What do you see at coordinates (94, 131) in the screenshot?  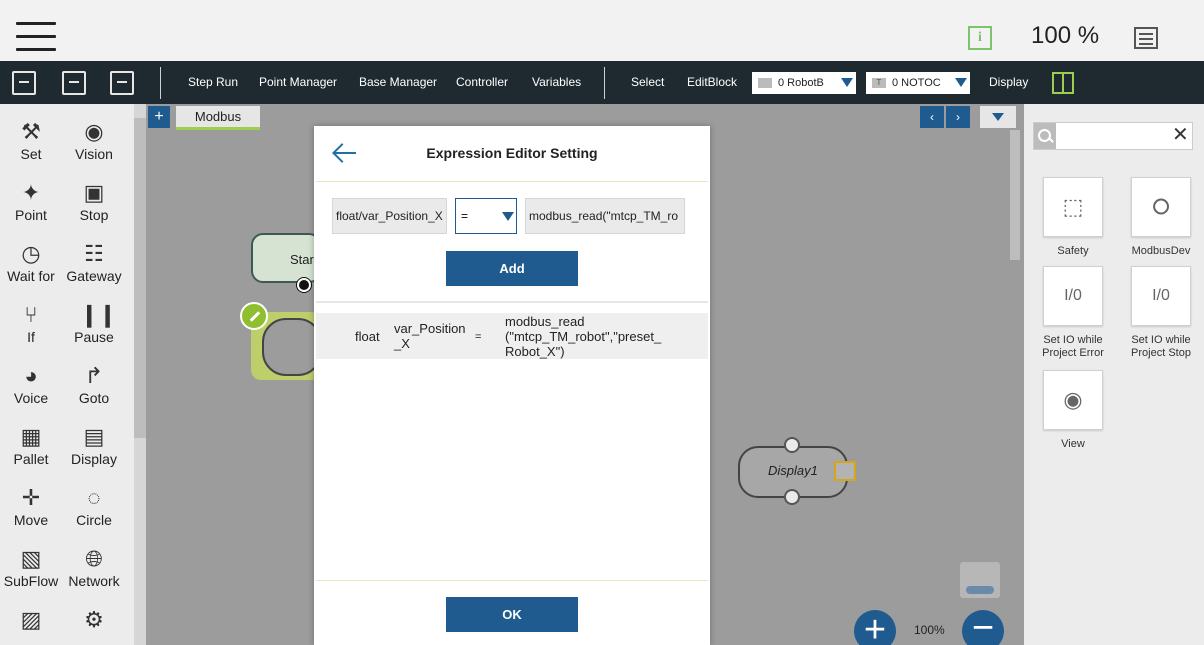 I see `vision-icon: ◉` at bounding box center [94, 131].